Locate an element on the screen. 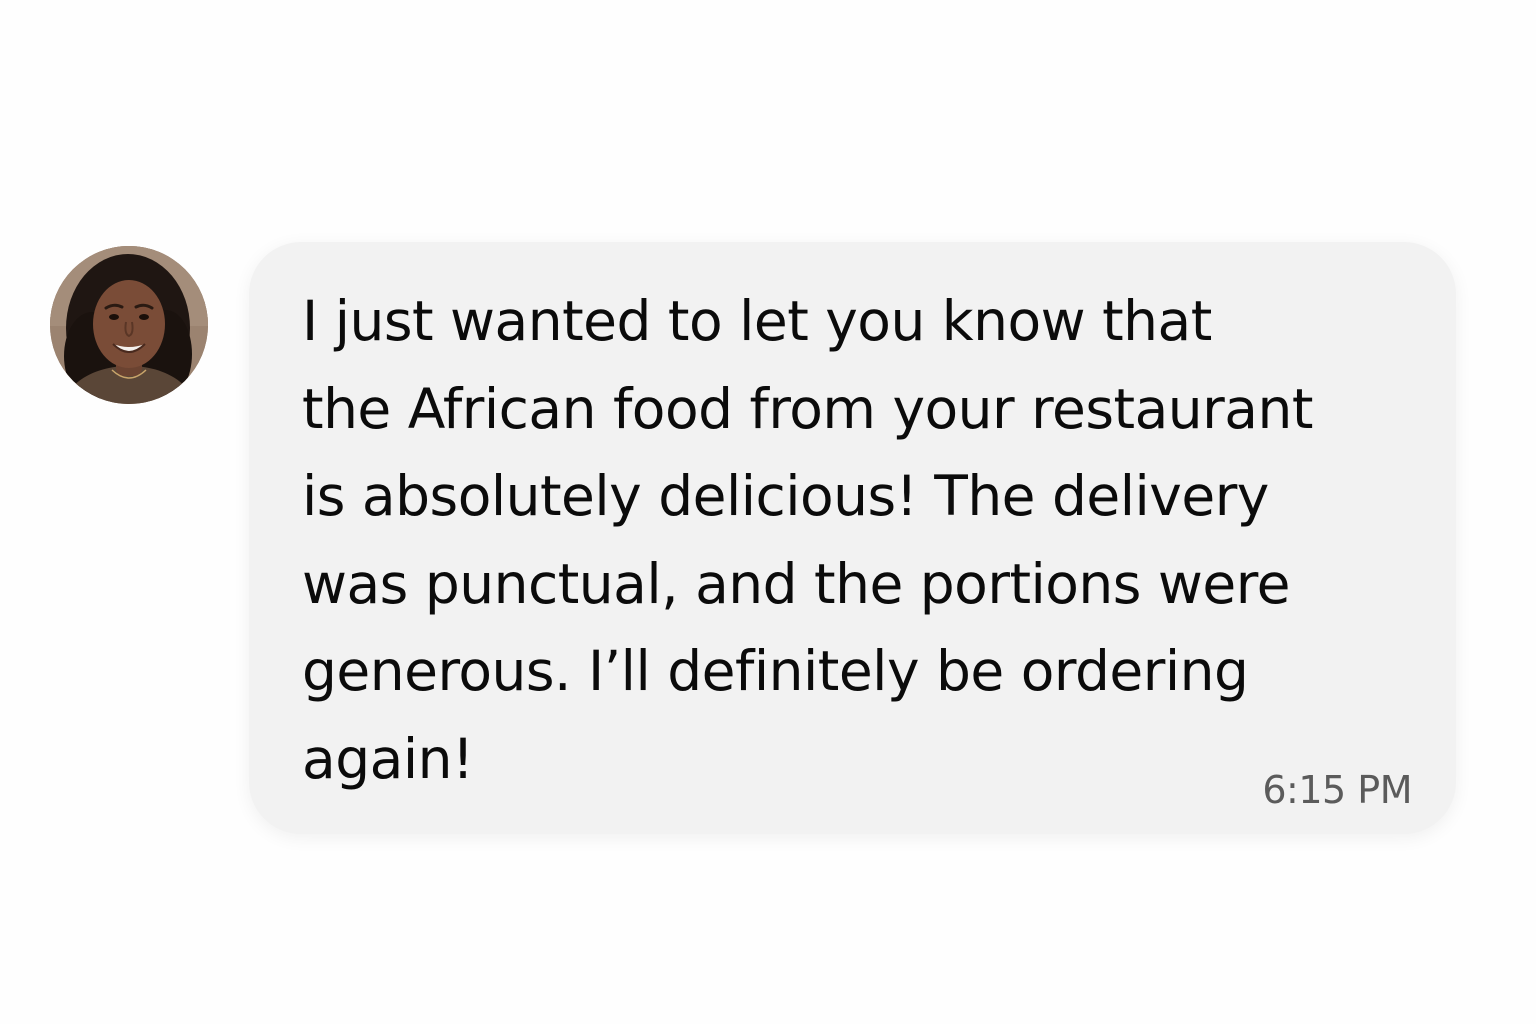 Image resolution: width=1536 pixels, height=1024 pixels. avatar-photo-icon is located at coordinates (129, 325).